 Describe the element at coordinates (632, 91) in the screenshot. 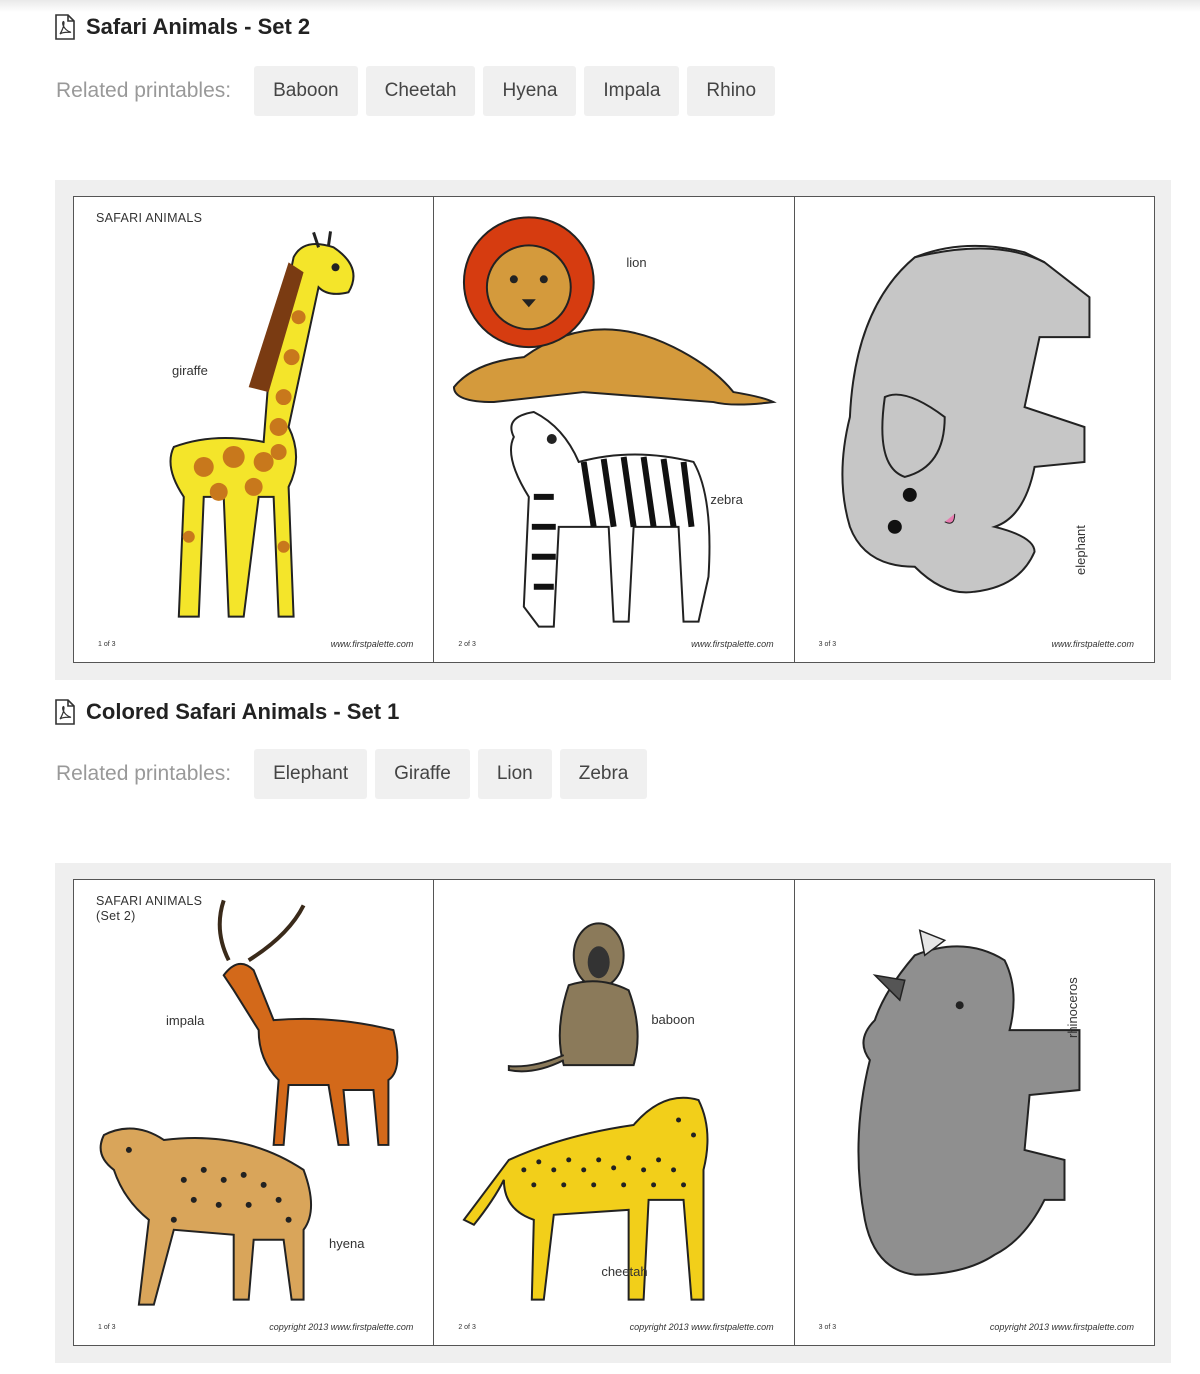

I see `tag-impala: Impala` at that location.